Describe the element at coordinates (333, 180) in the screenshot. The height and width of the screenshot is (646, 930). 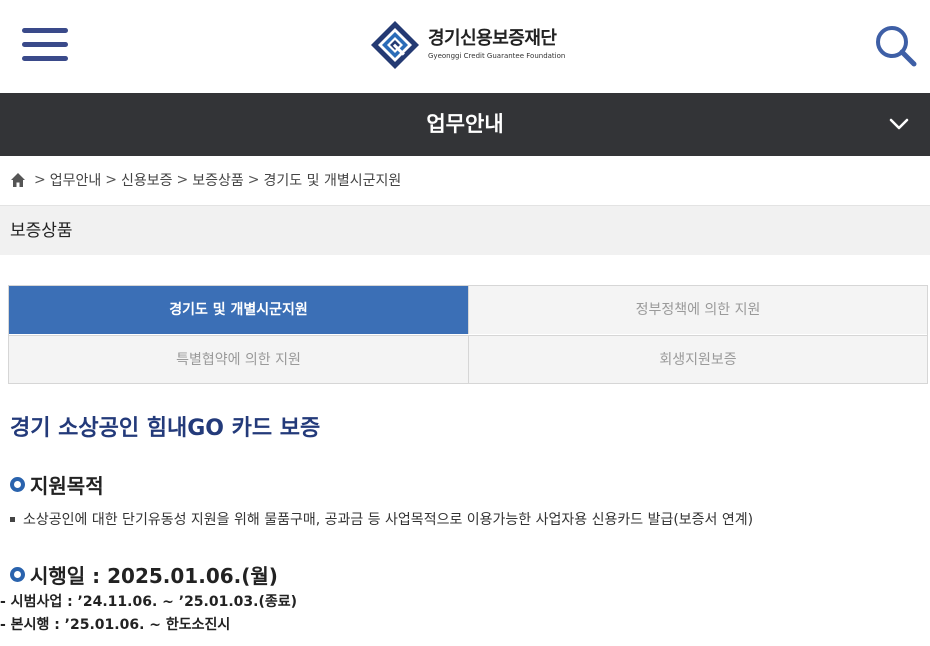
I see `breadcrumb-item-current: 경기도 및 개별시군지원` at that location.